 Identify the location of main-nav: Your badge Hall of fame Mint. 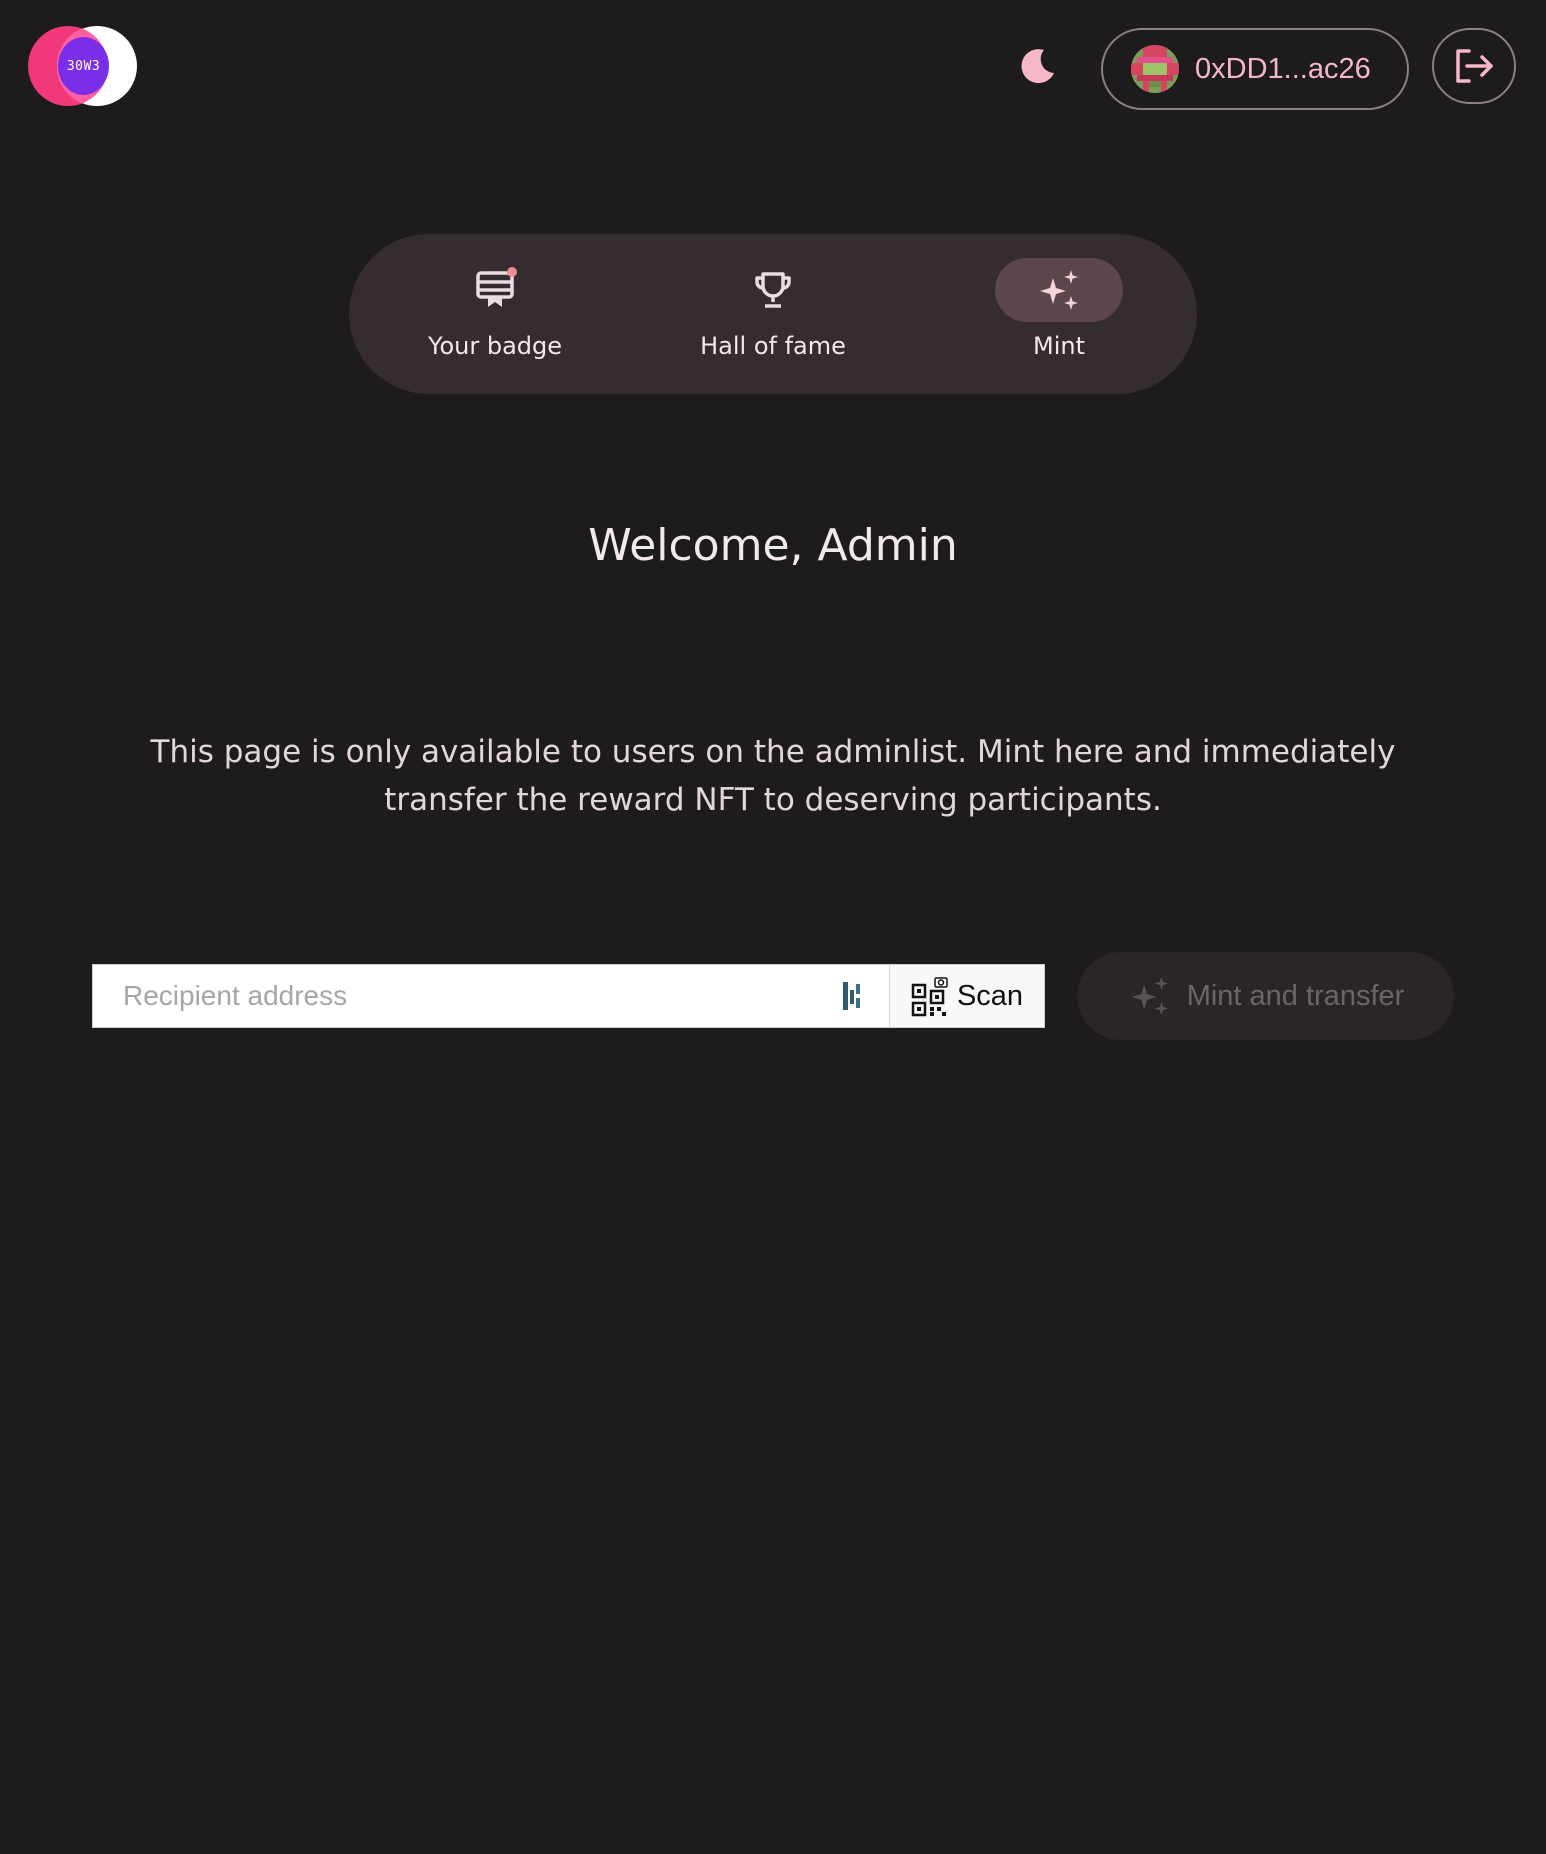
(773, 314).